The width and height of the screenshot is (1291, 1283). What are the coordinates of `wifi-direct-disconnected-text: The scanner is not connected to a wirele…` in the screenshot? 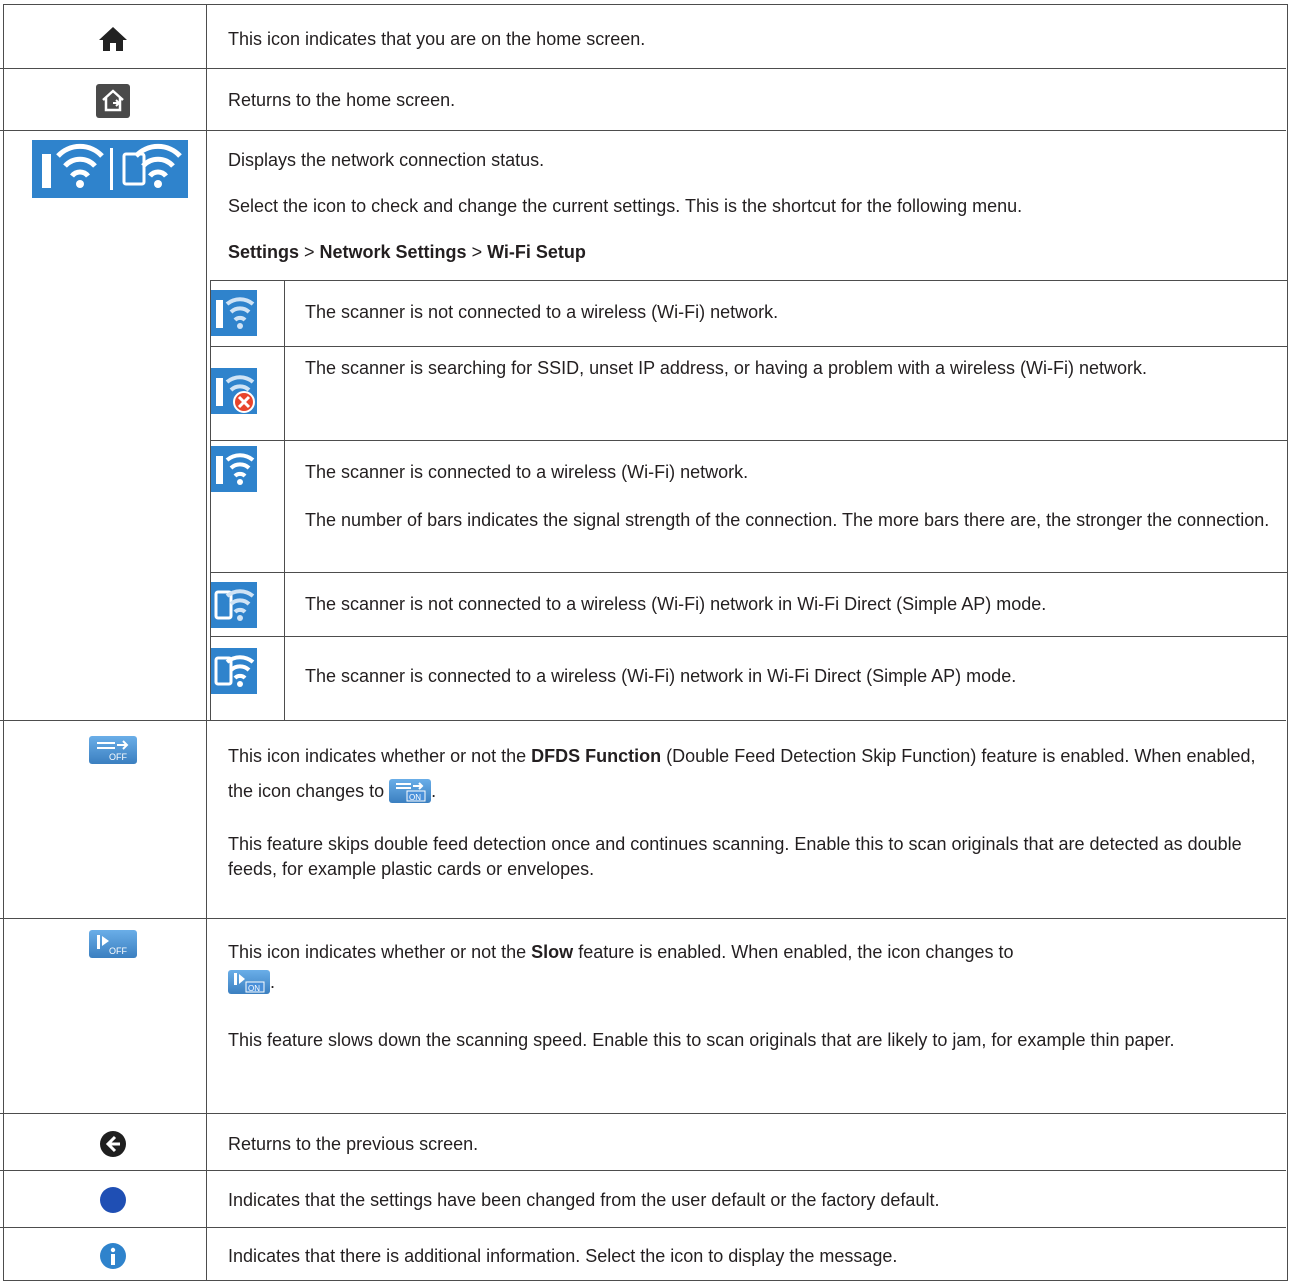 It's located at (676, 604).